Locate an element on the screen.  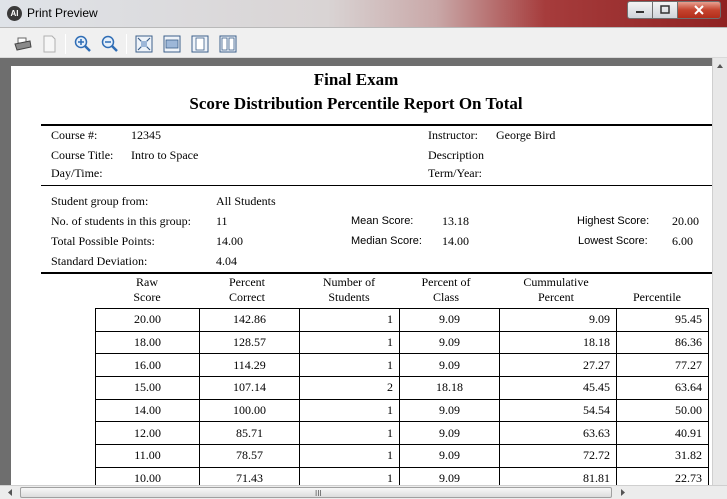
close-icon is located at coordinates (699, 10).